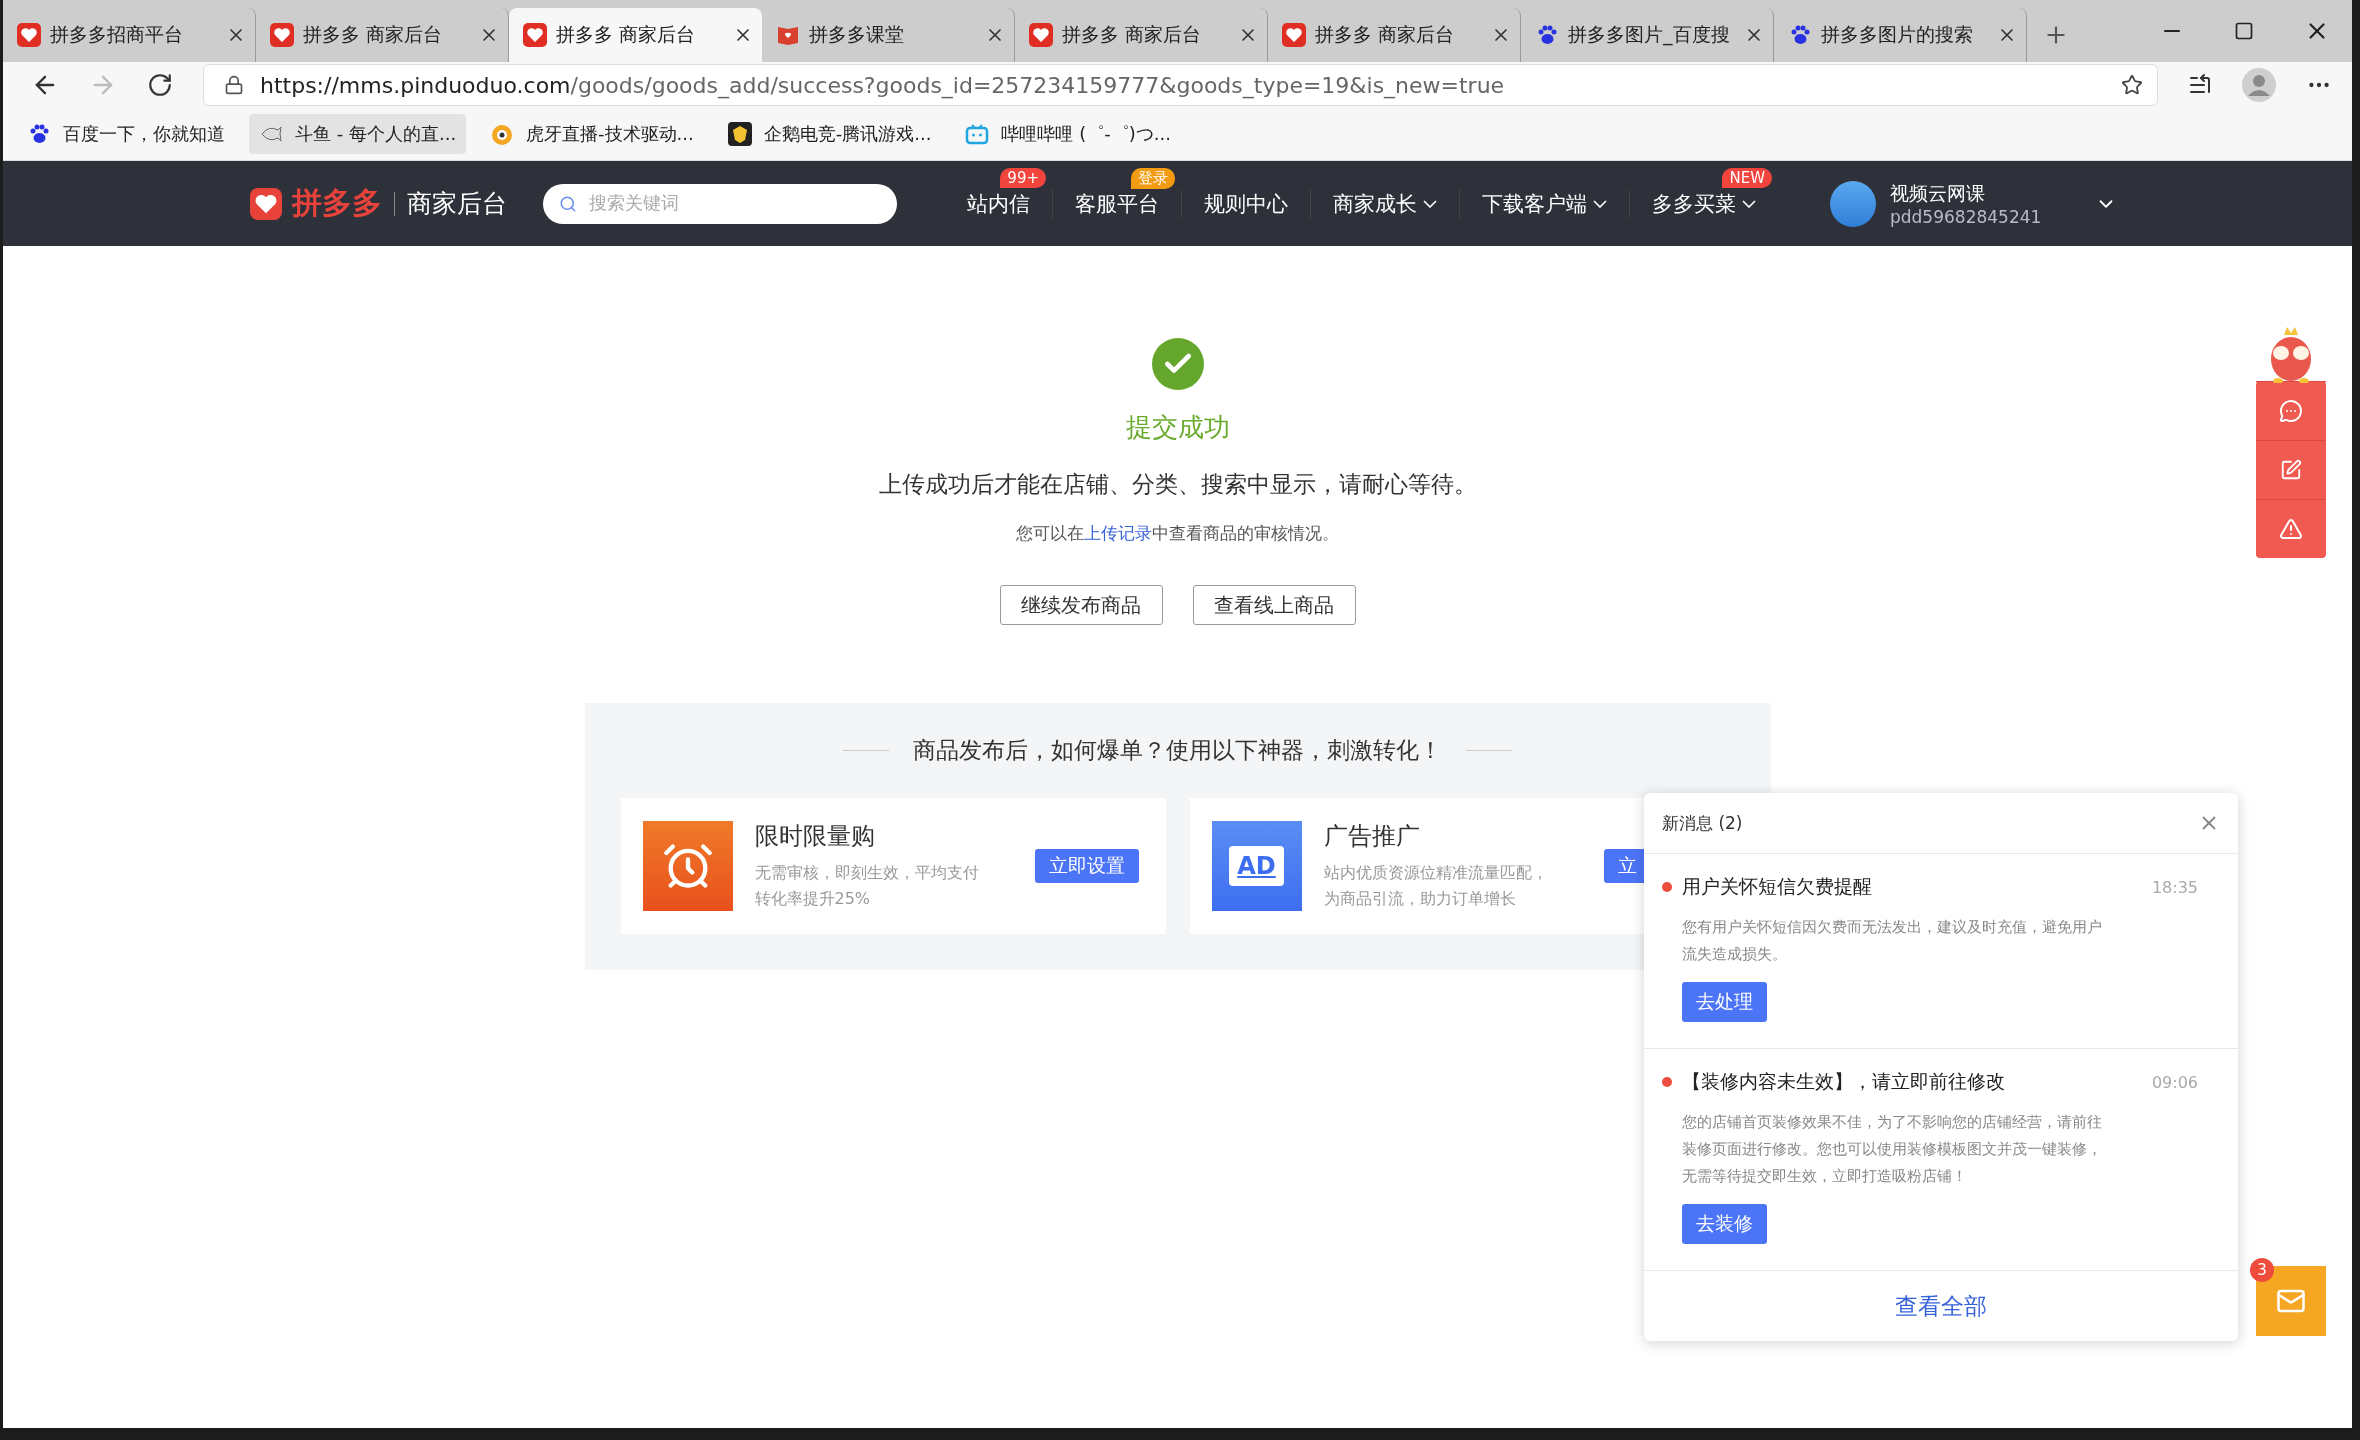  I want to click on user-name: 视频云网课, so click(1938, 193).